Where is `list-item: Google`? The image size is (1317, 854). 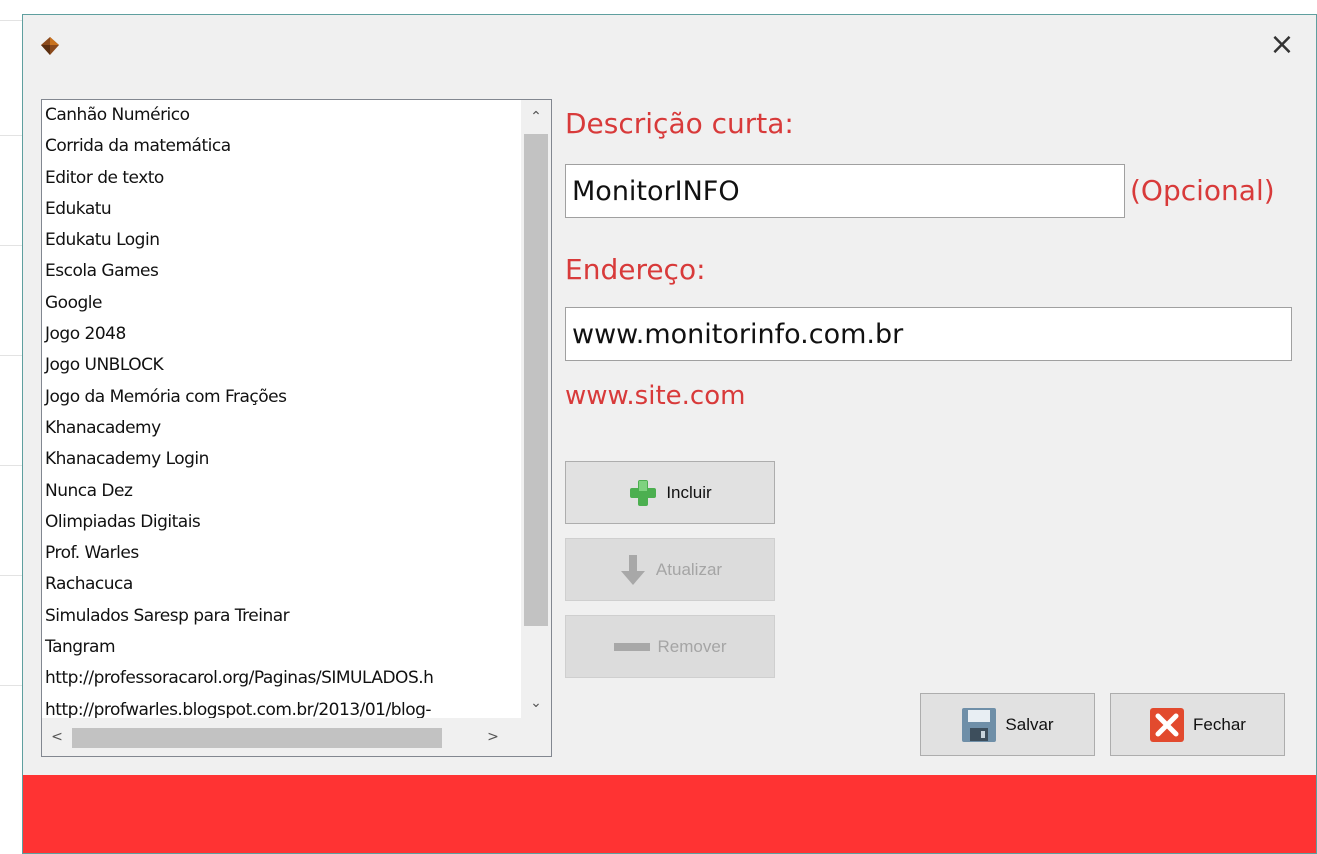 list-item: Google is located at coordinates (279, 303).